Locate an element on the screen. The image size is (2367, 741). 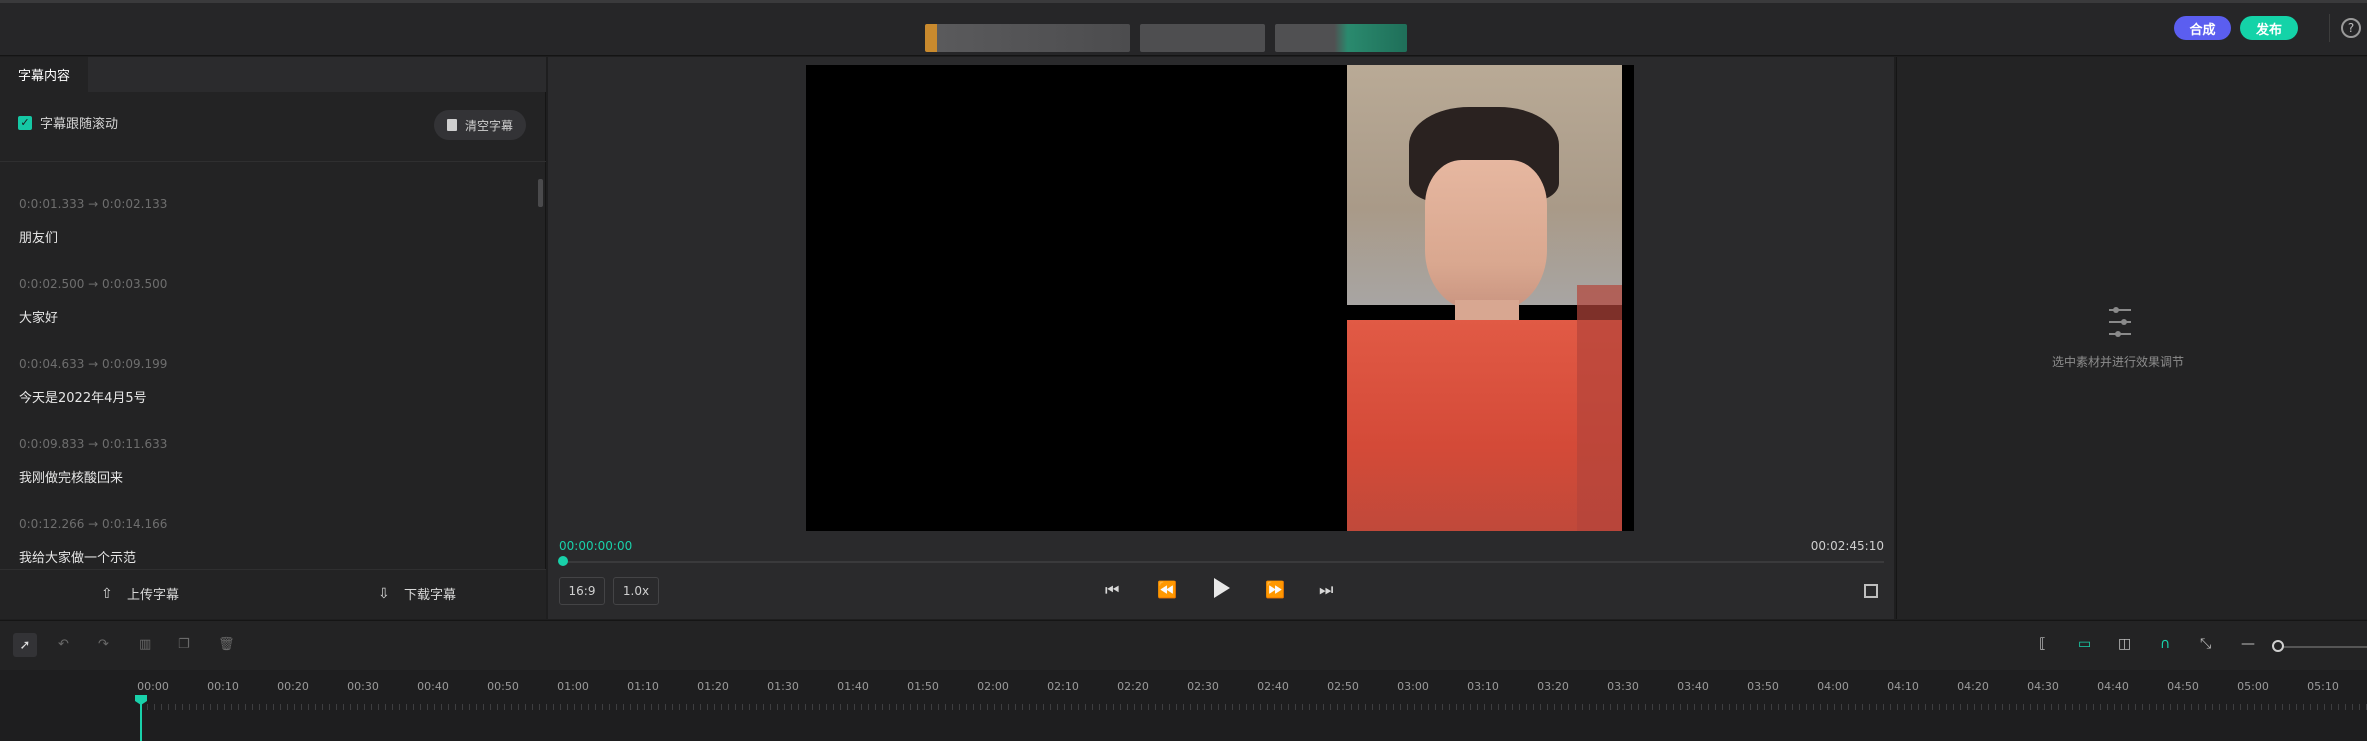
ruler-tick-label: 03:40 is located at coordinates (1693, 686).